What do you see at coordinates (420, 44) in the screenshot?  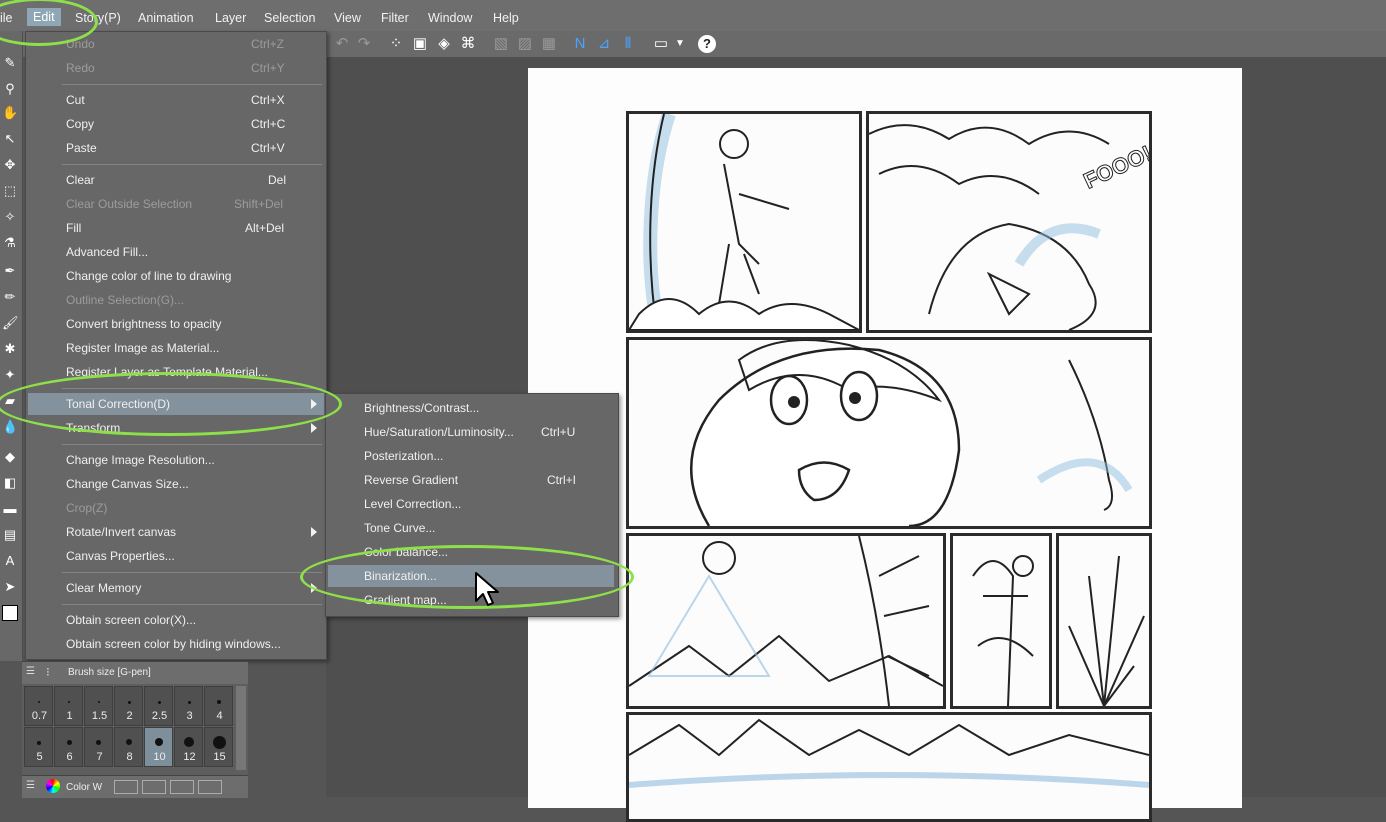 I see `transform-icon: ▣` at bounding box center [420, 44].